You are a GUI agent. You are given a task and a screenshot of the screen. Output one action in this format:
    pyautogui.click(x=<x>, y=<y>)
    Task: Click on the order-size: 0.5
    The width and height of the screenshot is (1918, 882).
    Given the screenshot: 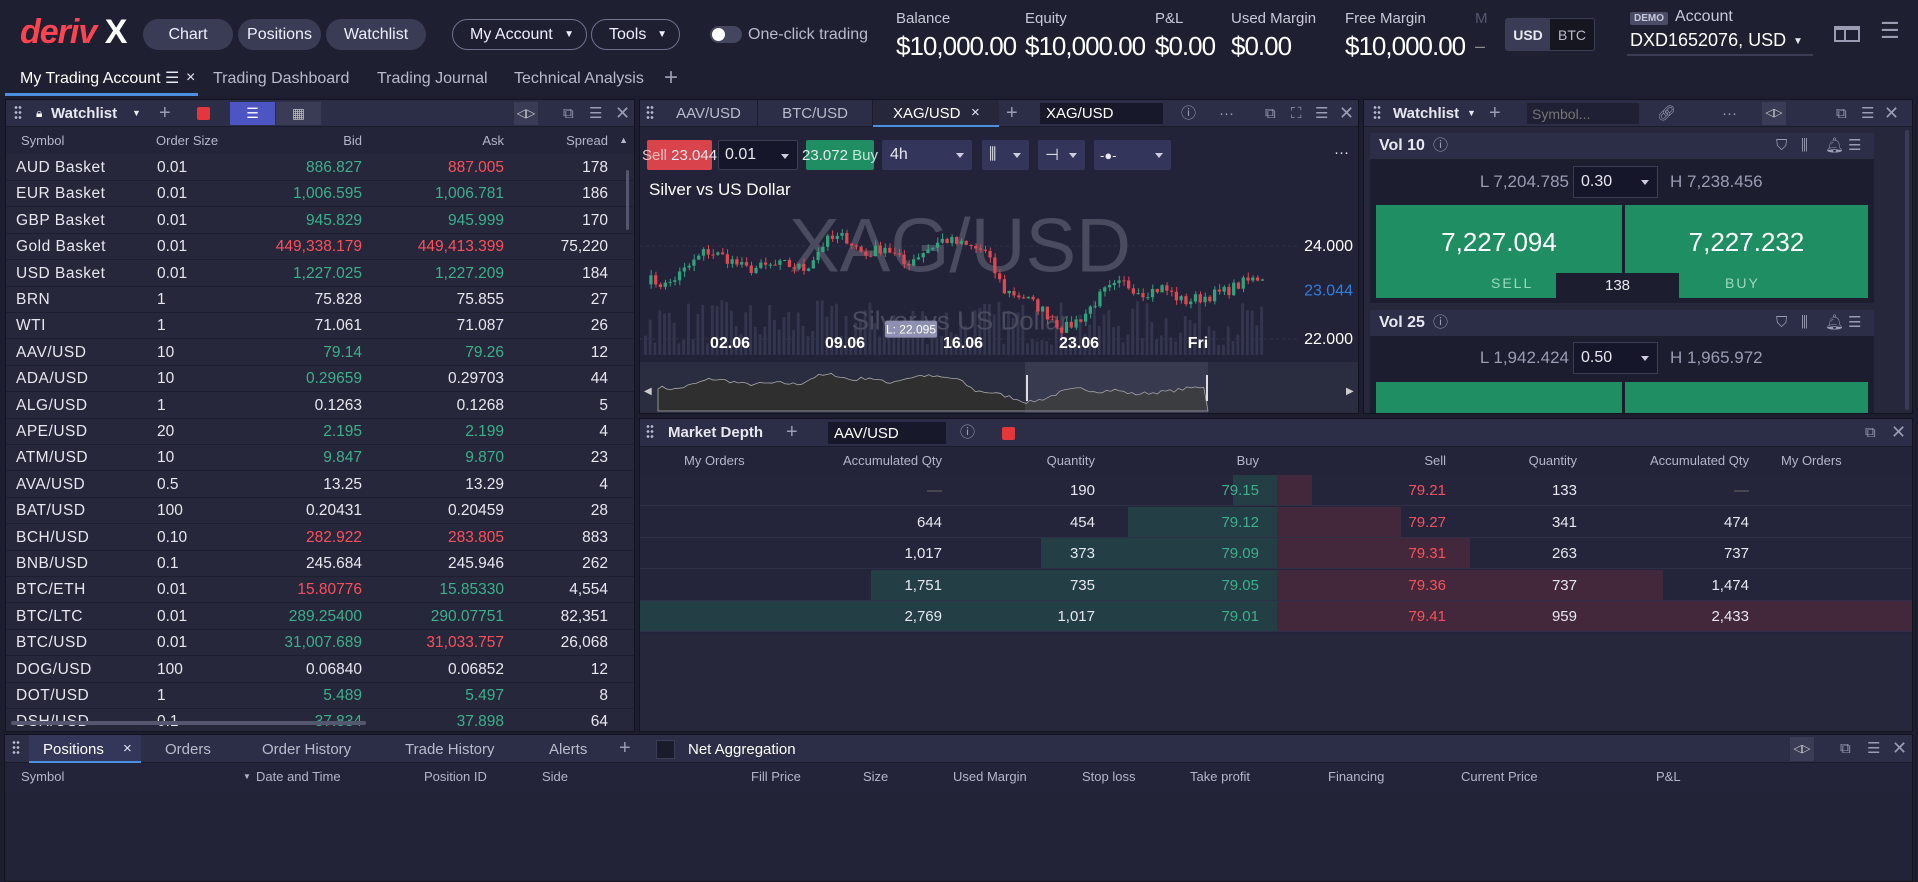 What is the action you would take?
    pyautogui.click(x=168, y=485)
    